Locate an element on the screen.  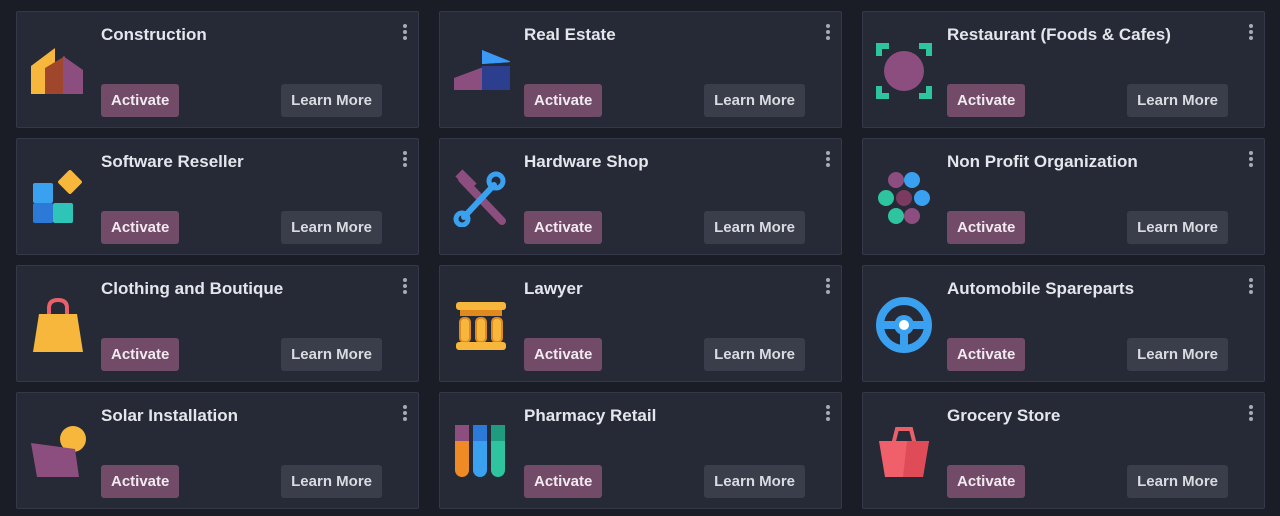
card-solar-installation: Solar Installation Activate Learn More is located at coordinates (217, 450).